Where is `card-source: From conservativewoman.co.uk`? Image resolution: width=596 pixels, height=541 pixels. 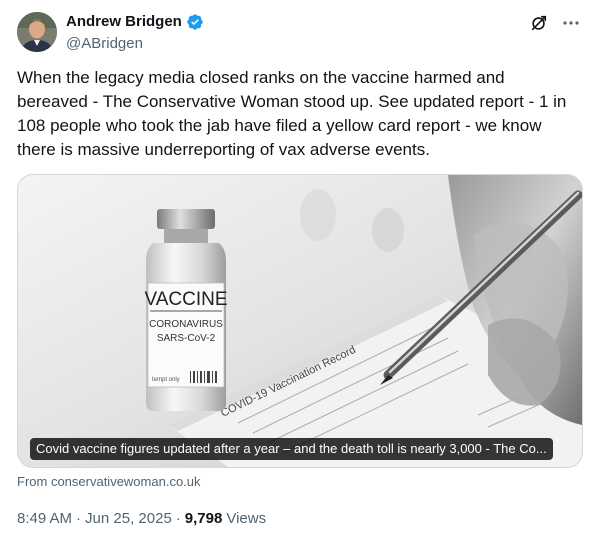
card-source: From conservativewoman.co.uk is located at coordinates (109, 482).